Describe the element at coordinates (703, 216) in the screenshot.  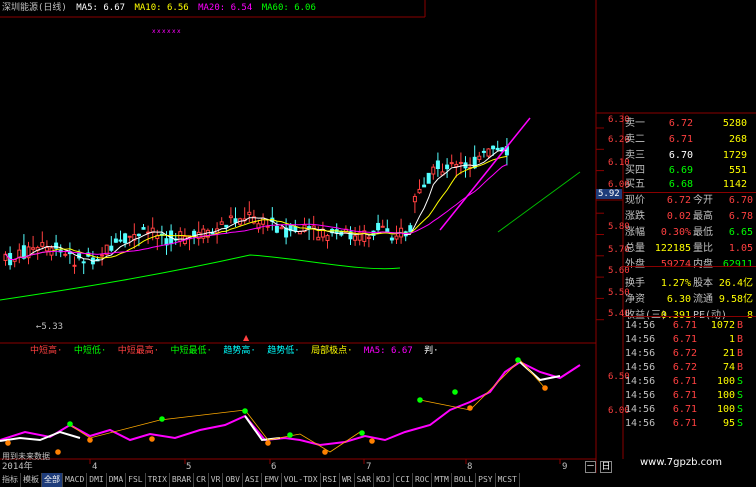
I see `stat-label: 最高` at that location.